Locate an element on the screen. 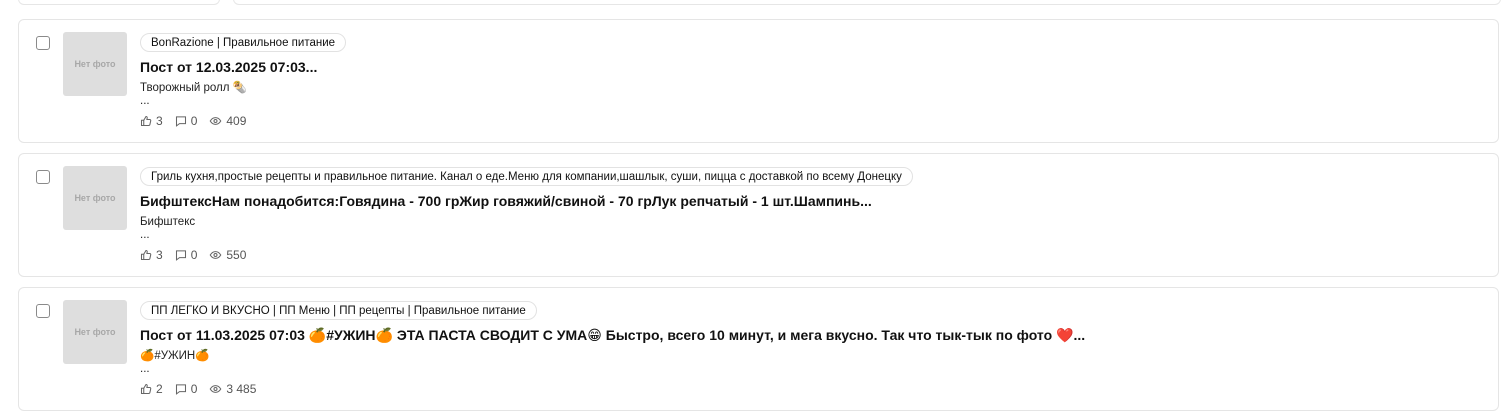 This screenshot has height=417, width=1511. likes-stat: 2 is located at coordinates (151, 389).